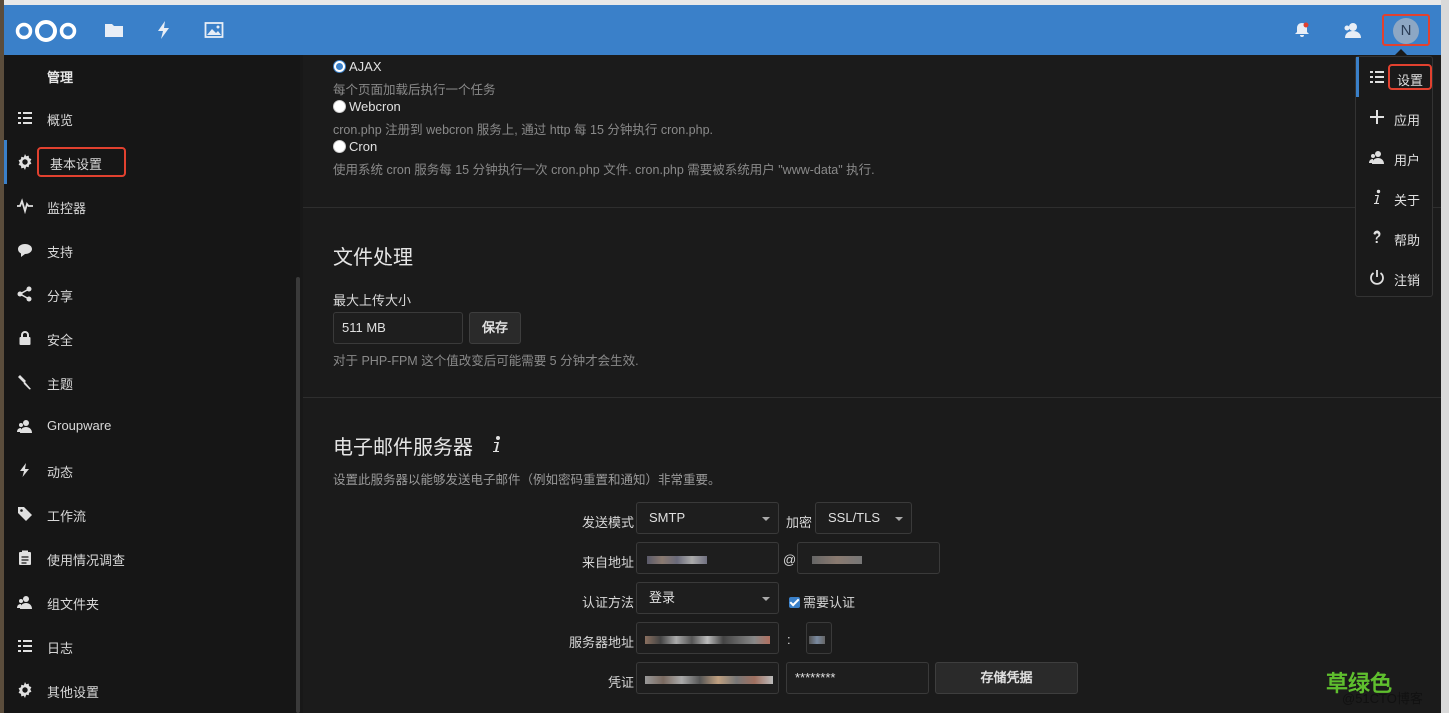 This screenshot has width=1449, height=713. I want to click on encryption-select: SSL/TLS, so click(863, 518).